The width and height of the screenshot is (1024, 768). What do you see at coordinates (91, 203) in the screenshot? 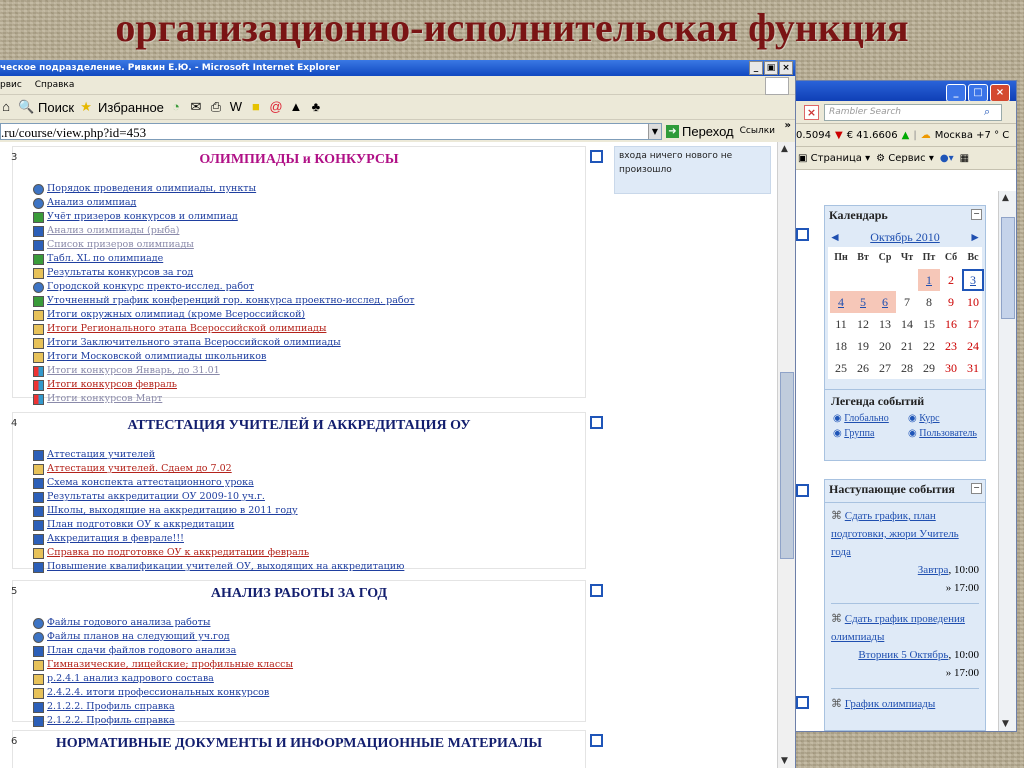
I see `resource-link: Анализ олимпиад` at bounding box center [91, 203].